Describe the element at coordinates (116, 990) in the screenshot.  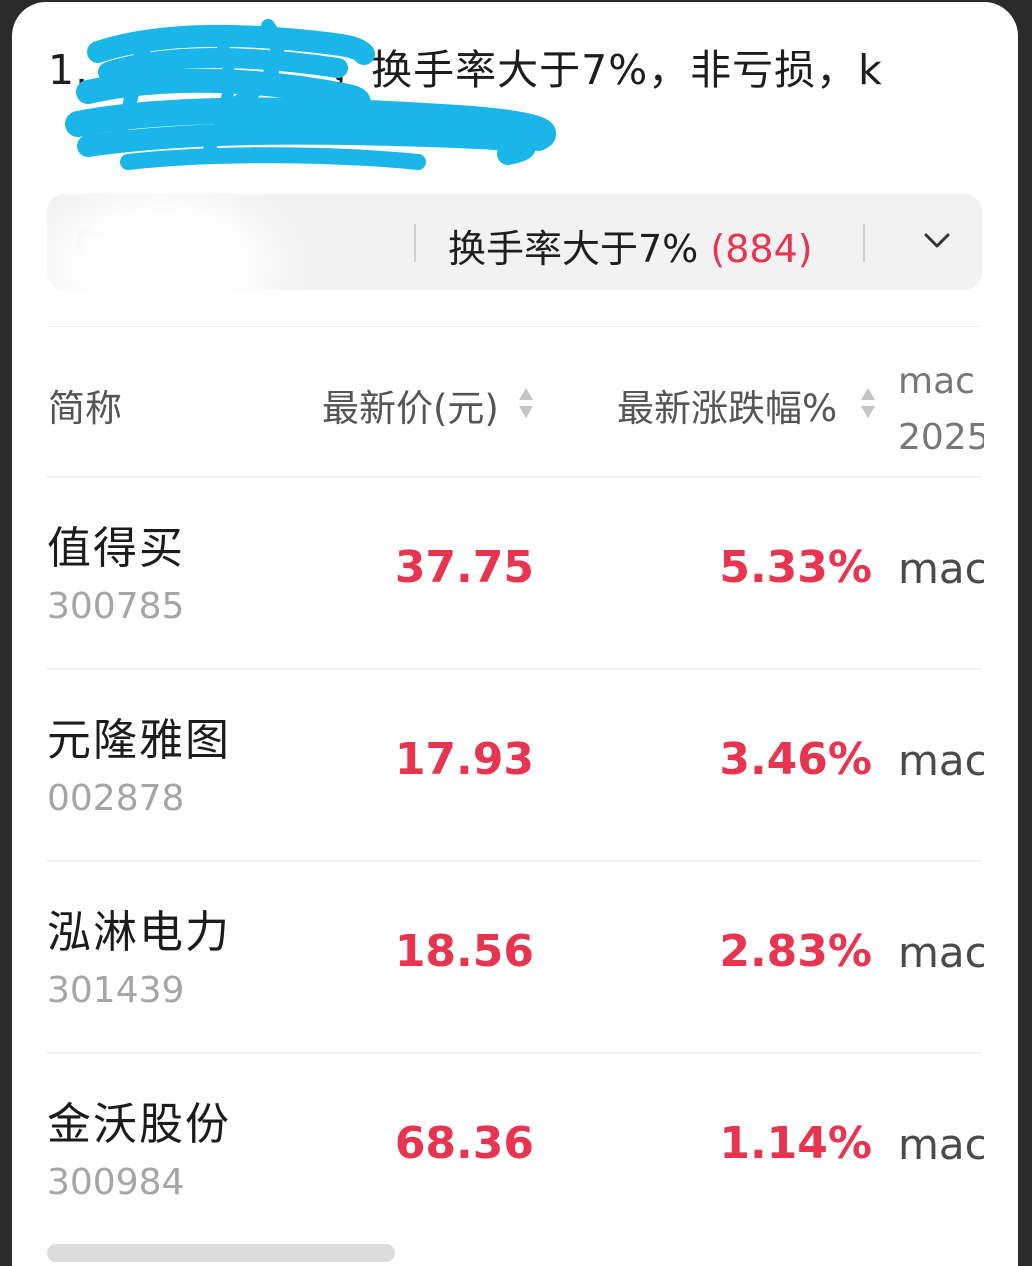
I see `stock-code: 301439` at that location.